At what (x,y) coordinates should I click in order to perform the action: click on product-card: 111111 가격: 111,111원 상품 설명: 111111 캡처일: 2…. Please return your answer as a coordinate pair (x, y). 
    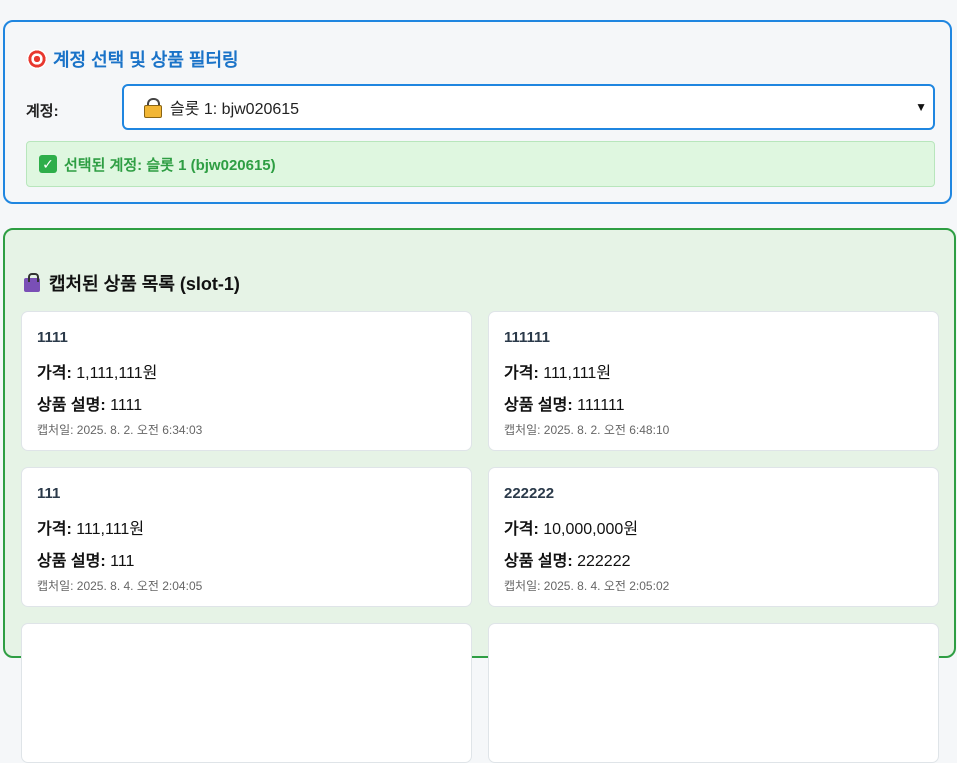
    Looking at the image, I should click on (713, 381).